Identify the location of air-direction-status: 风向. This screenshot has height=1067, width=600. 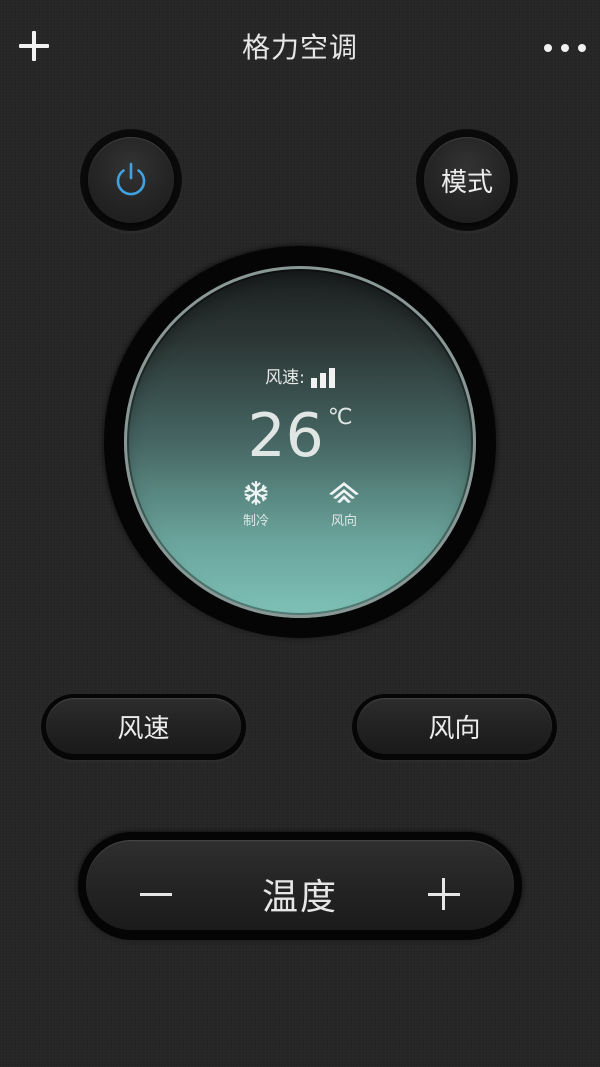
(344, 504).